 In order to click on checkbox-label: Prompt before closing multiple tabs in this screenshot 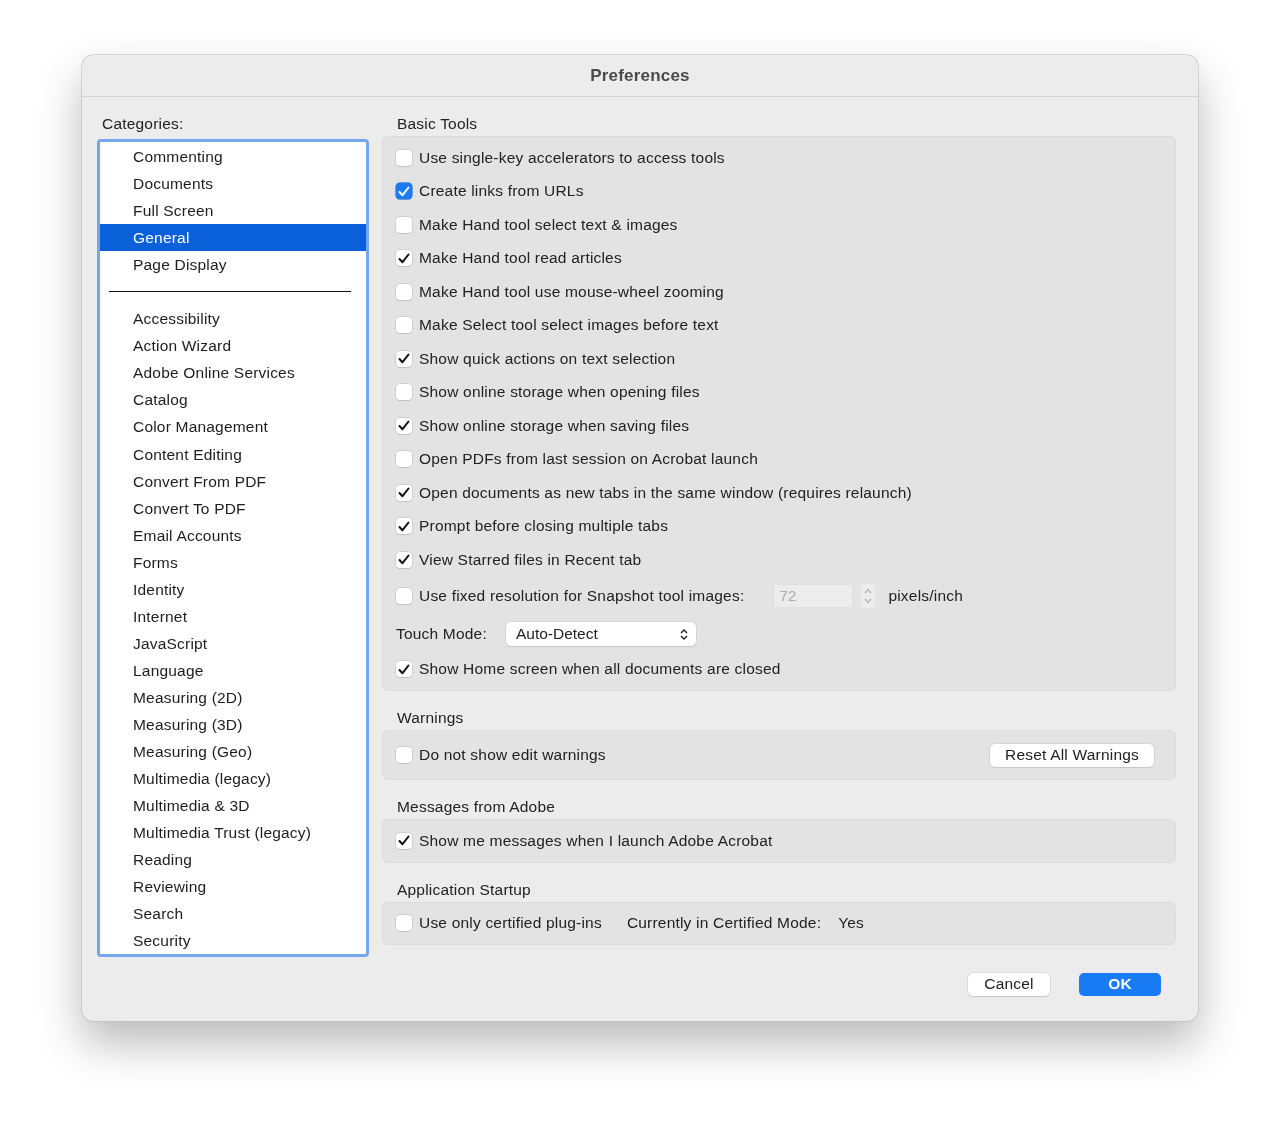, I will do `click(544, 526)`.